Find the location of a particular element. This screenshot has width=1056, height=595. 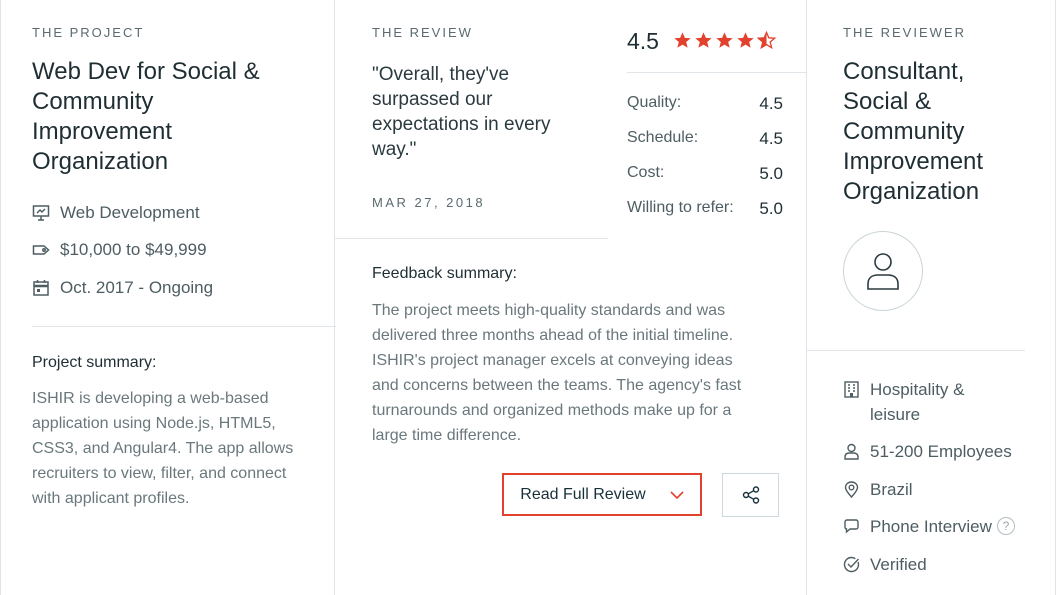

reviewer-eyebrow: THE REVIEWER is located at coordinates (904, 32).